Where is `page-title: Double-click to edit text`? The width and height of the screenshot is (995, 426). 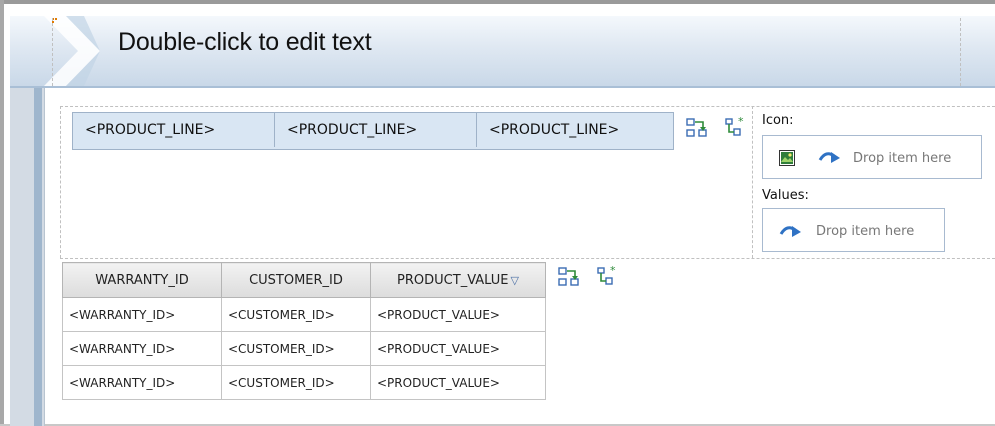 page-title: Double-click to edit text is located at coordinates (245, 42).